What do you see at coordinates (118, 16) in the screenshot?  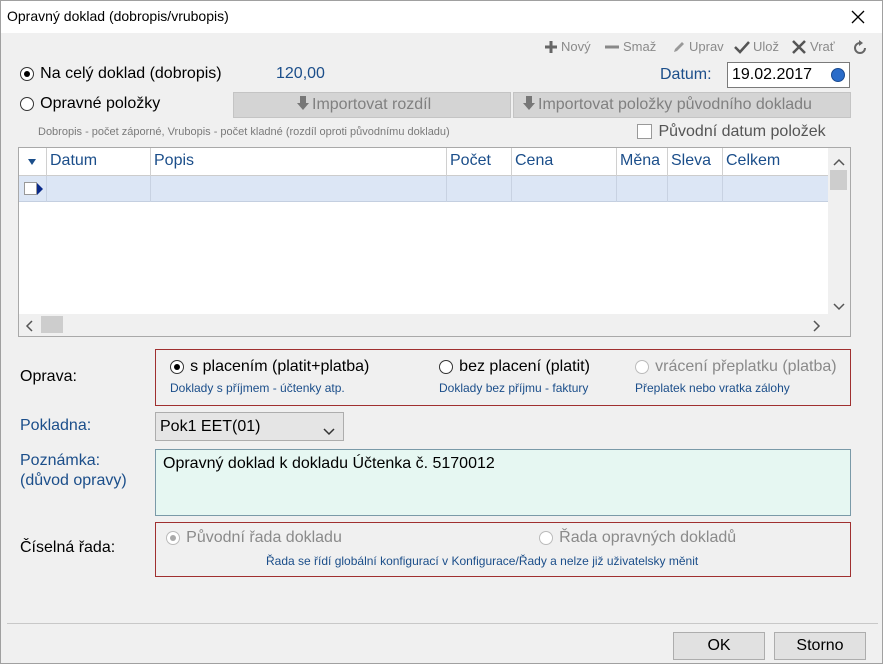 I see `window-title: Opravný doklad (dobropis/vrubopis)` at bounding box center [118, 16].